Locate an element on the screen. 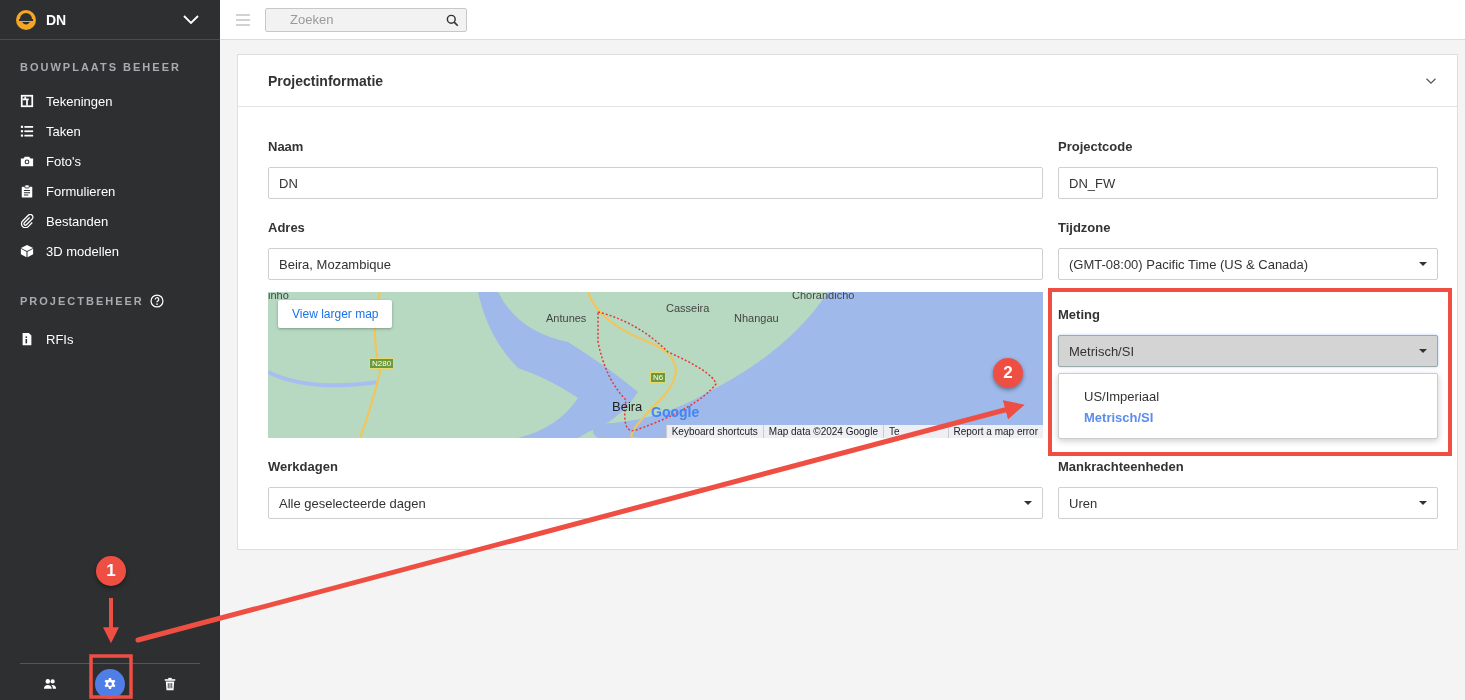 The image size is (1465, 700). map-footer-link: Keyboard shortcuts is located at coordinates (714, 431).